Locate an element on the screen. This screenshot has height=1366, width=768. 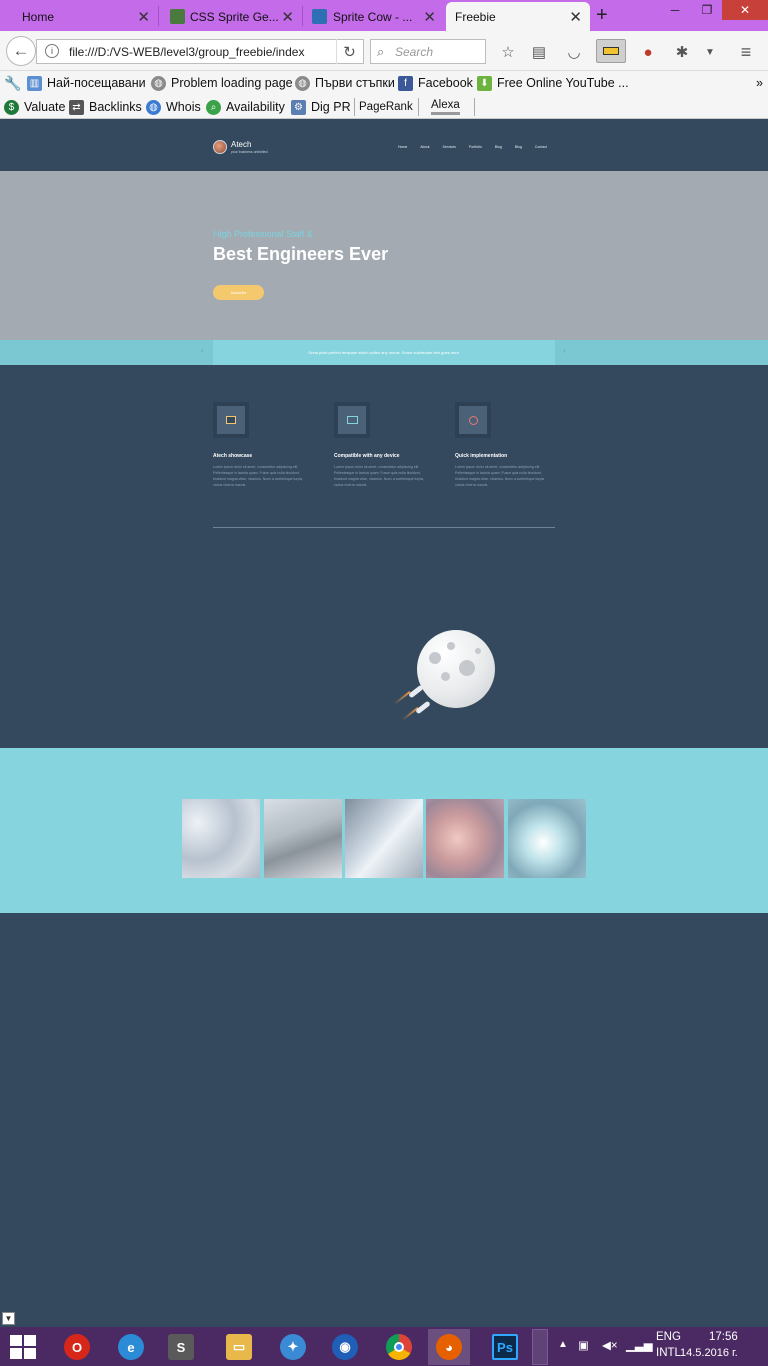
show-hidden-icons: ▲ is located at coordinates (563, 1344).